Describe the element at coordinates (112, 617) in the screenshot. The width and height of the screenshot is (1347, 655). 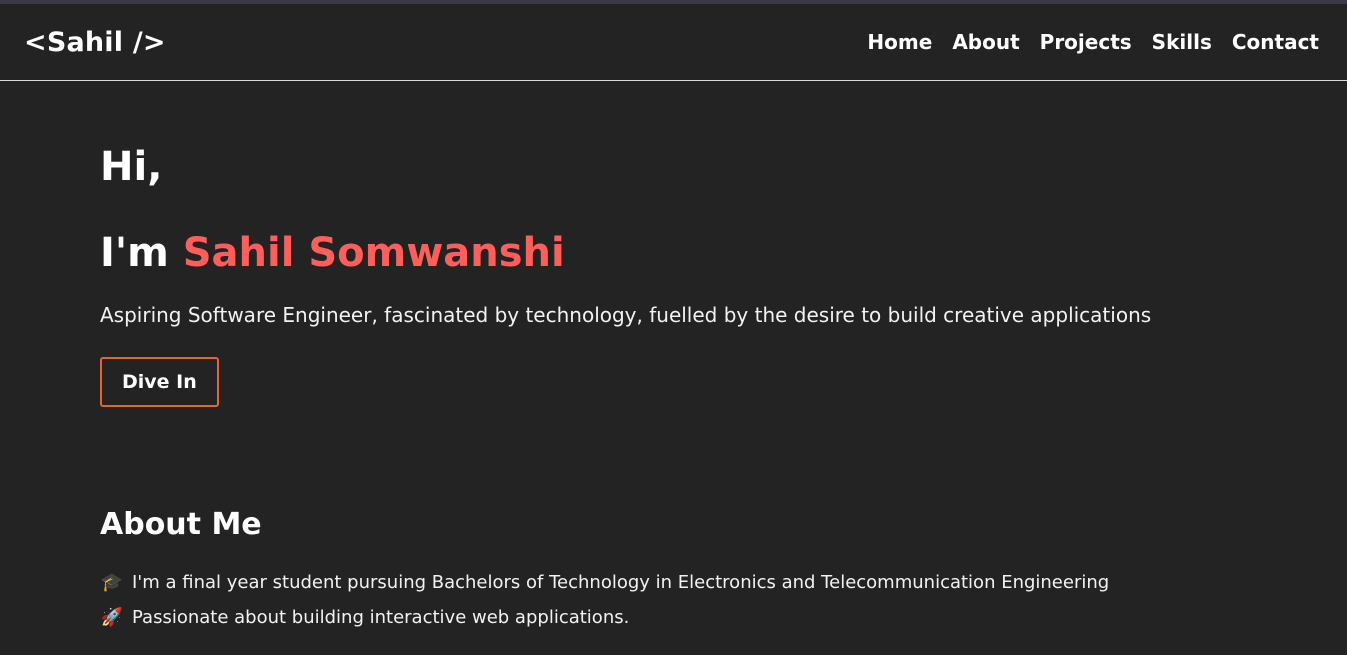
I see `rocket-icon: 🚀` at that location.